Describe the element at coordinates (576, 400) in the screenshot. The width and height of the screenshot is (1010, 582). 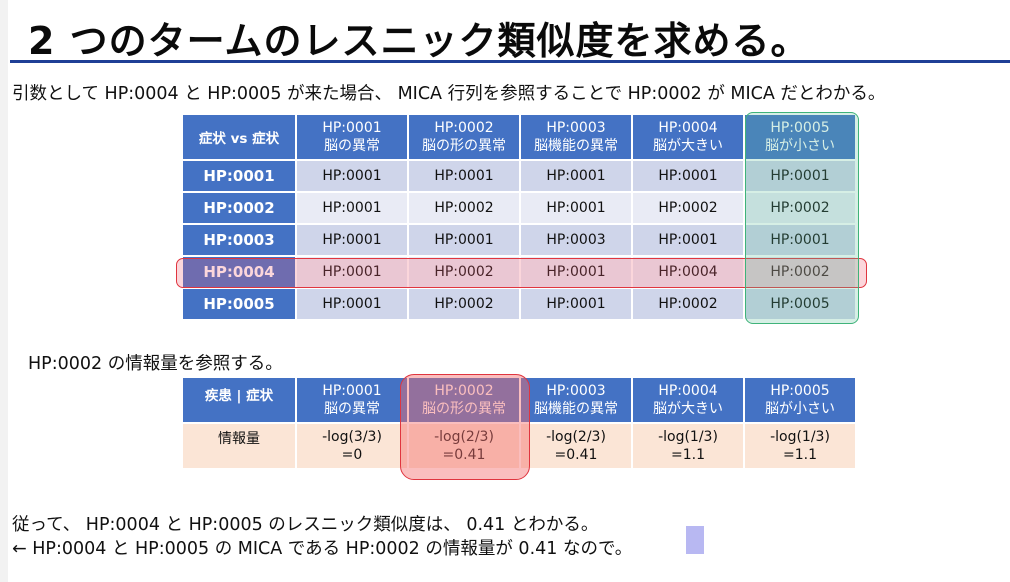
I see `info-col-header: HP:0003 脳機能の異常` at that location.